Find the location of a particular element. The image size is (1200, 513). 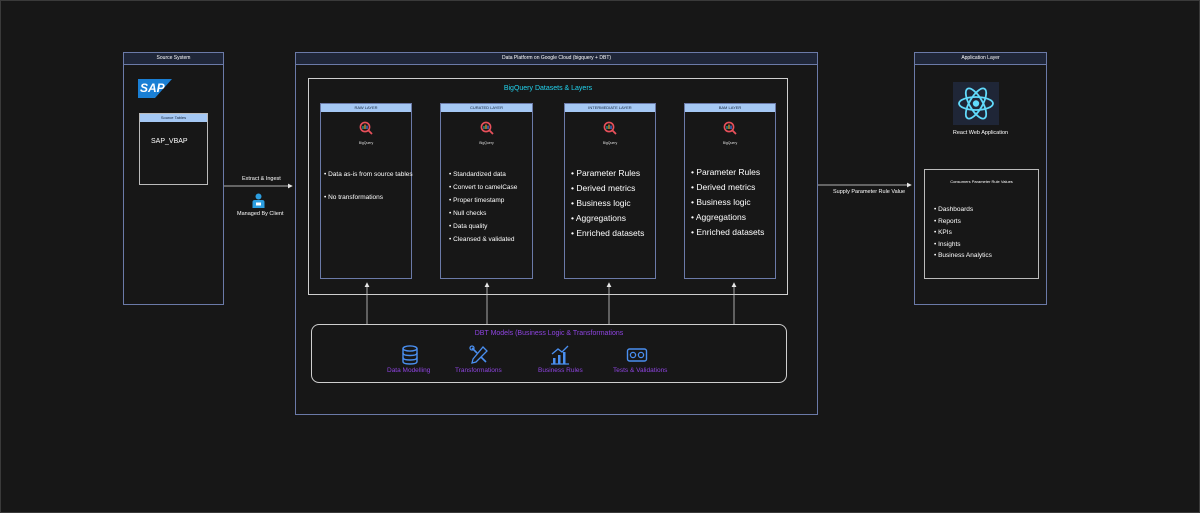

list-item: • Null checks is located at coordinates (468, 213).